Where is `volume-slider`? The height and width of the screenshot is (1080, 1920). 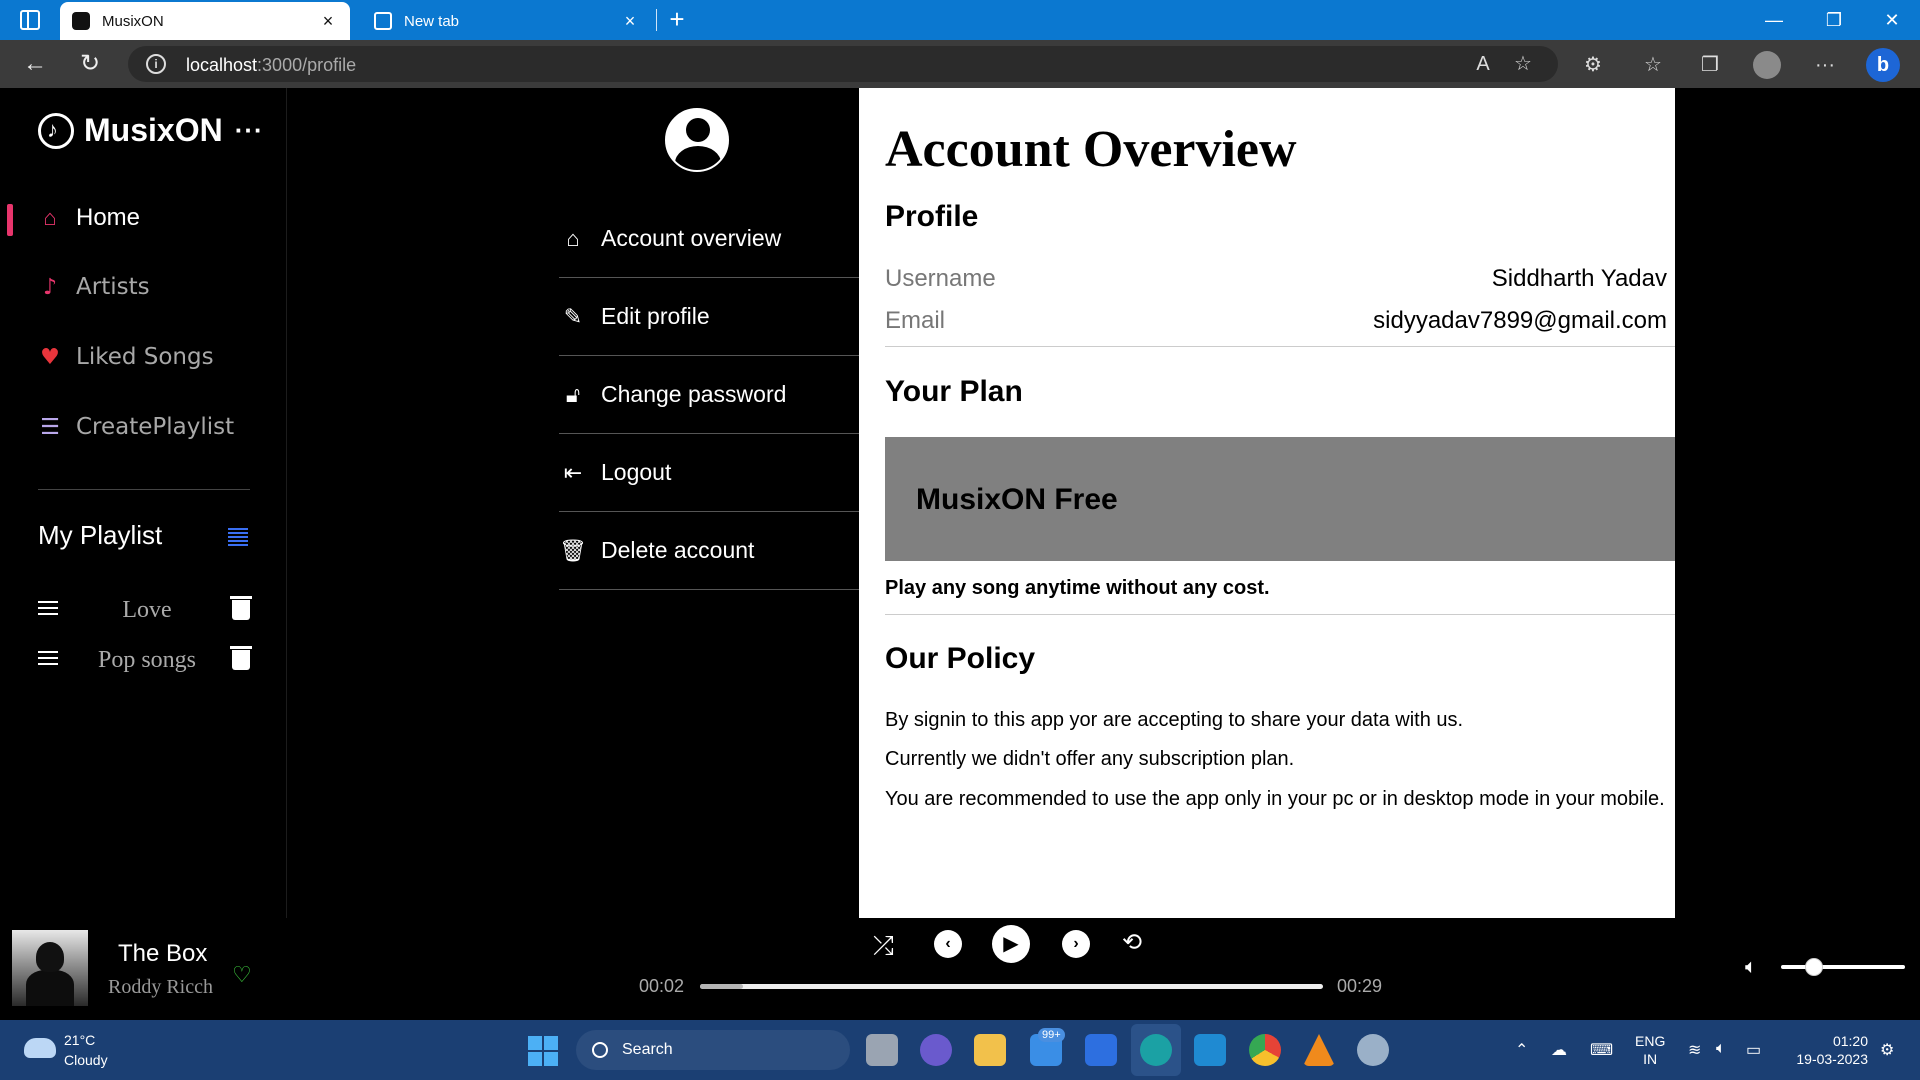
volume-slider is located at coordinates (1843, 967).